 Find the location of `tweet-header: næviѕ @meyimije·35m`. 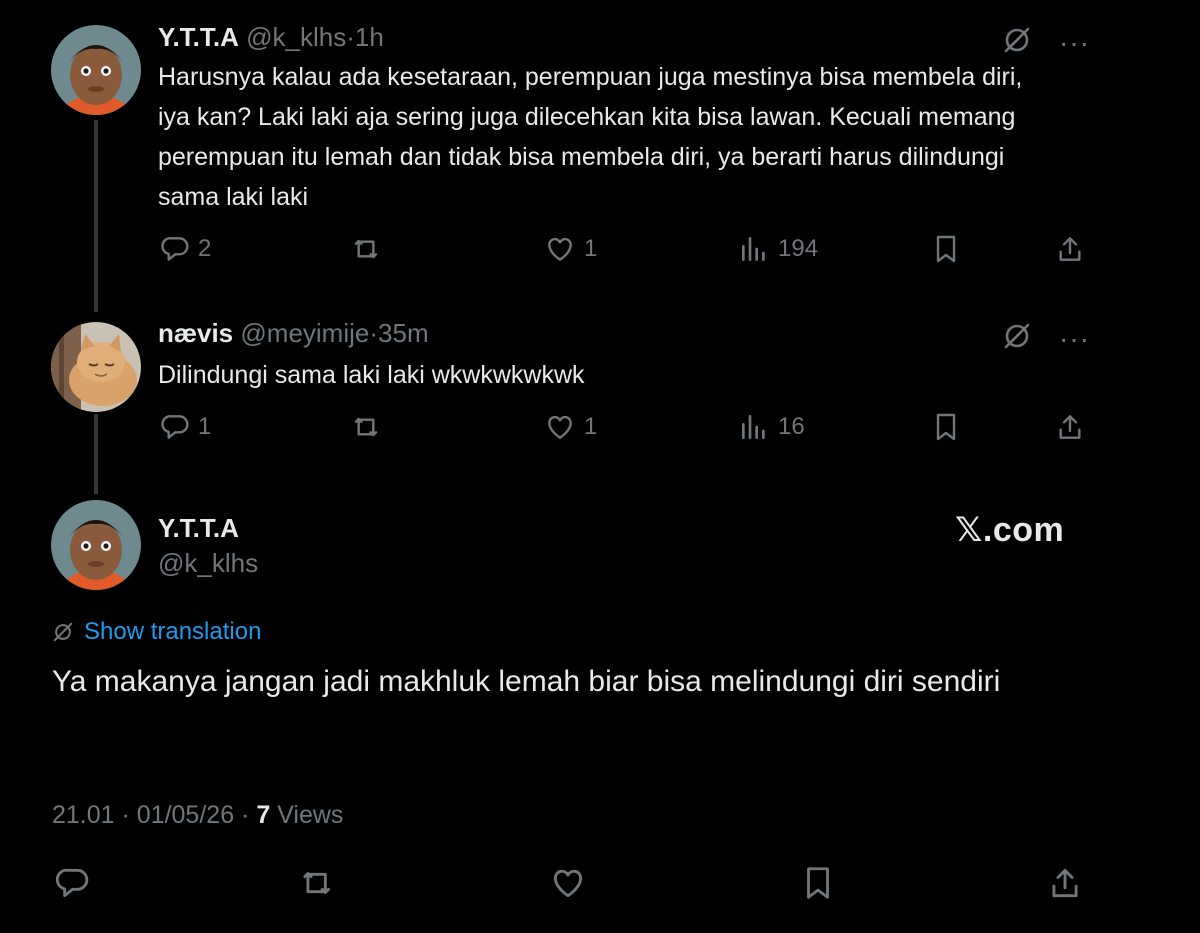

tweet-header: næviѕ @meyimije·35m is located at coordinates (293, 333).